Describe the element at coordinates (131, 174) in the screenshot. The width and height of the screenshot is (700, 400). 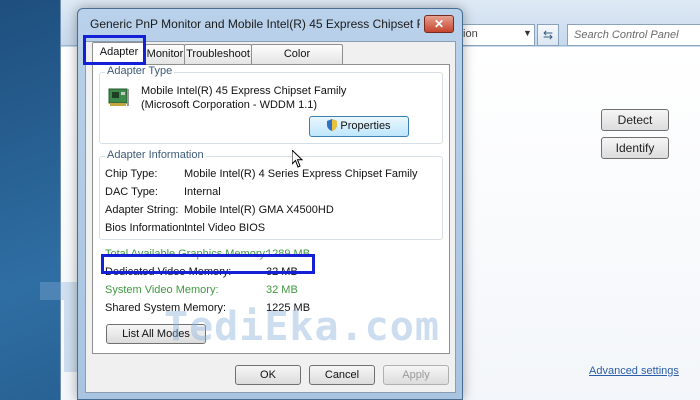
I see `chip-type-label: Chip Type:` at that location.